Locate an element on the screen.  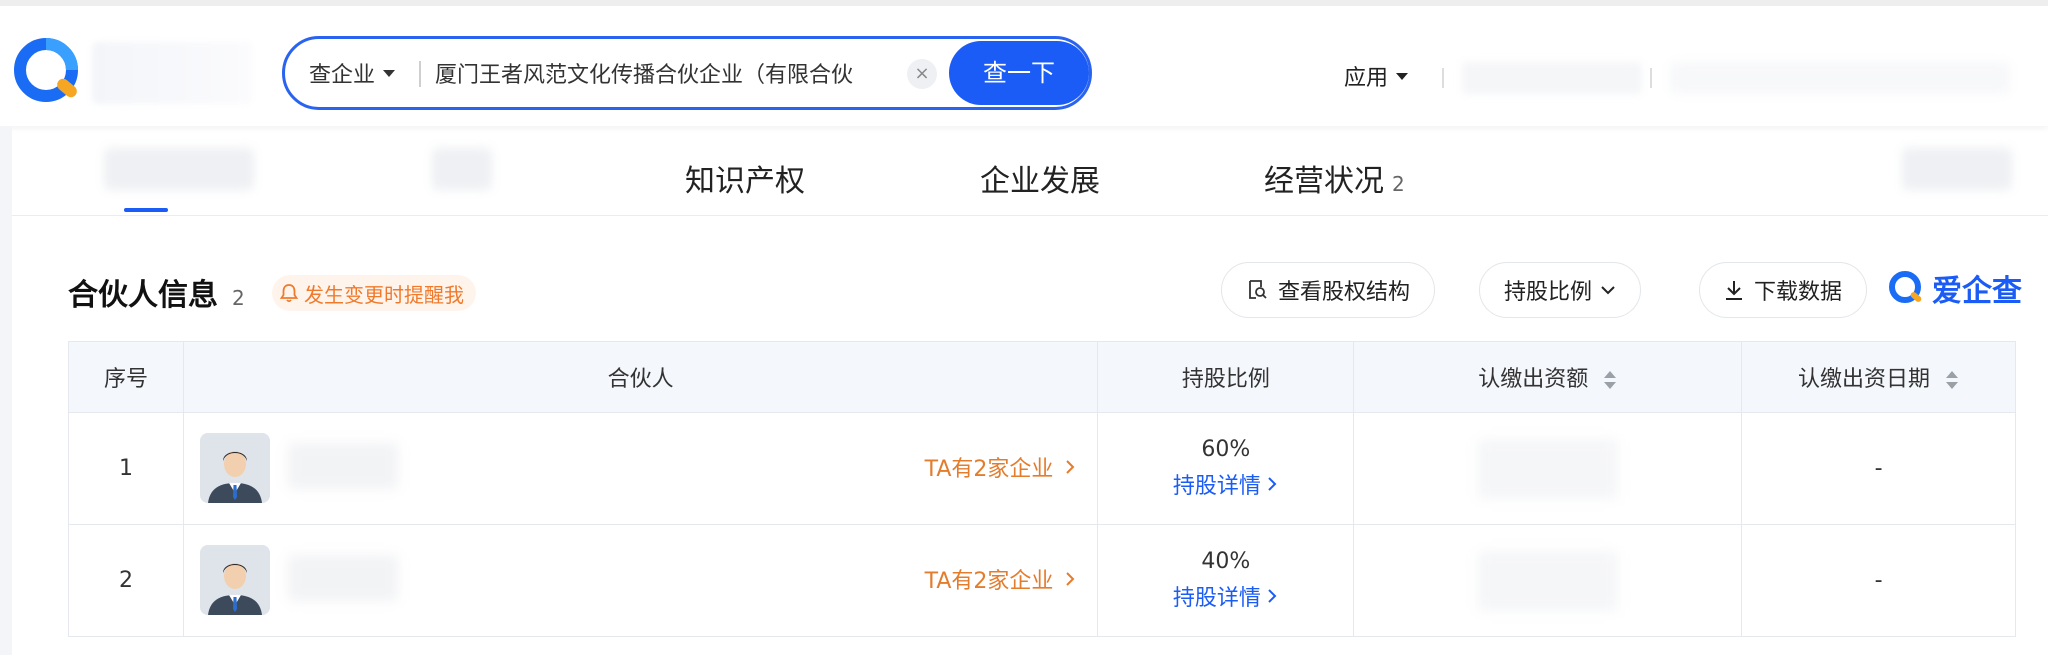
tab-label: 经营状况 is located at coordinates (1324, 181).